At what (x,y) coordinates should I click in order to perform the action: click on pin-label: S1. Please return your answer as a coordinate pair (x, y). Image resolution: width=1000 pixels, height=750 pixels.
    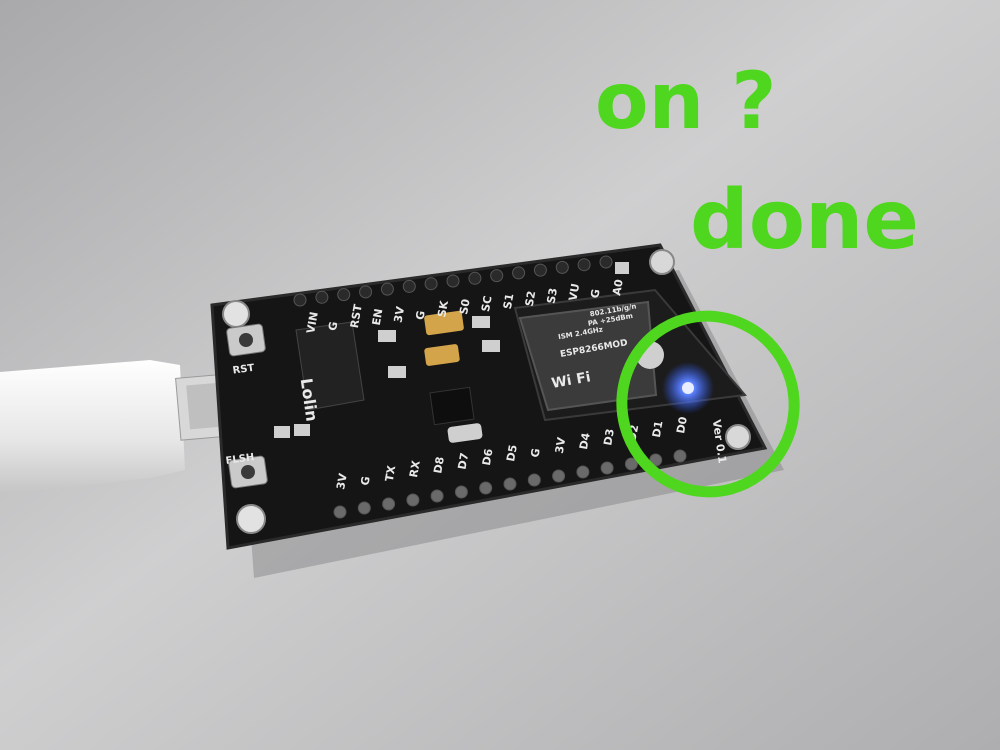
    Looking at the image, I should click on (509, 302).